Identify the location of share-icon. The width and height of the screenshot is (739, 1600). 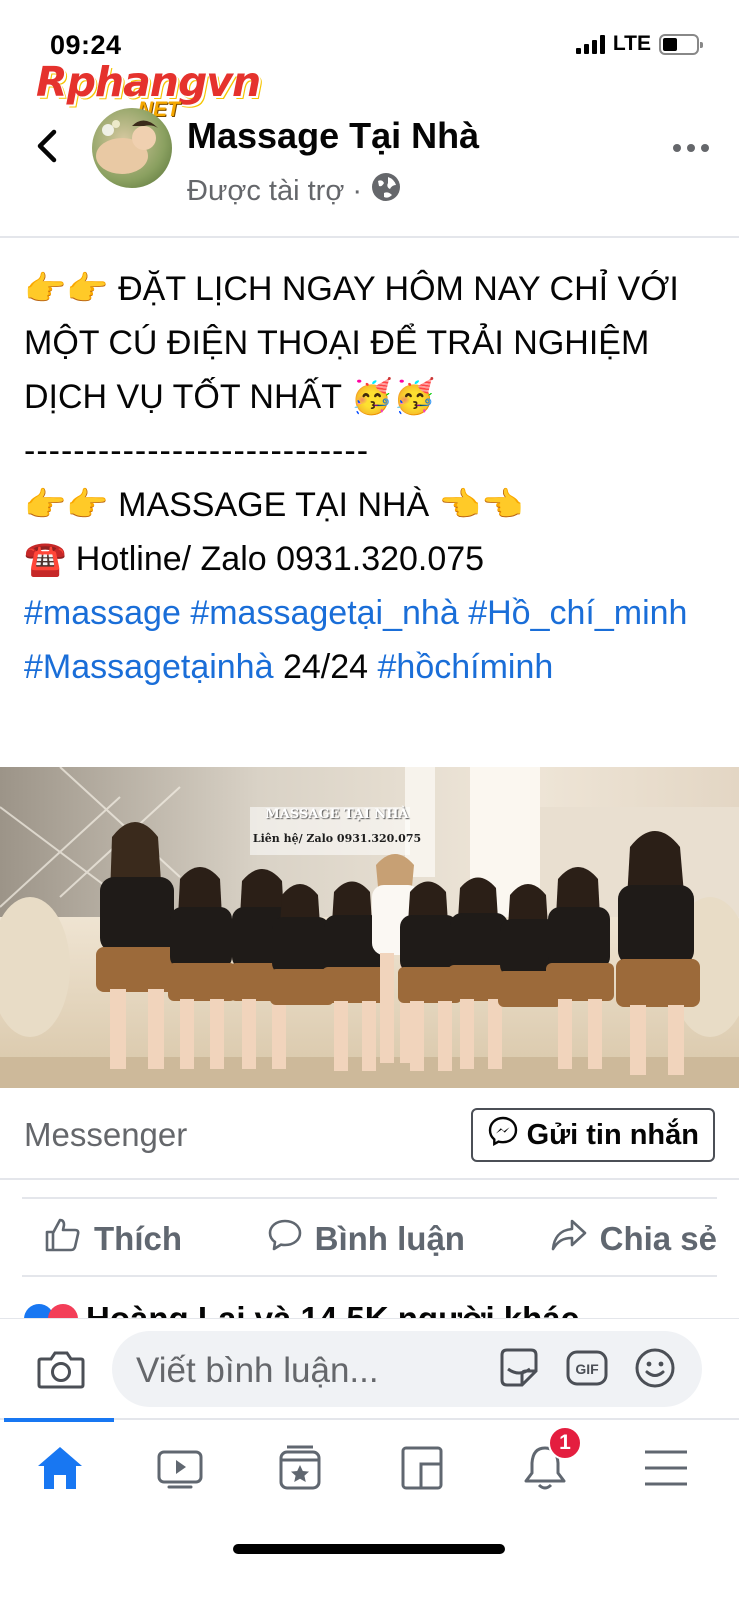
(569, 1239).